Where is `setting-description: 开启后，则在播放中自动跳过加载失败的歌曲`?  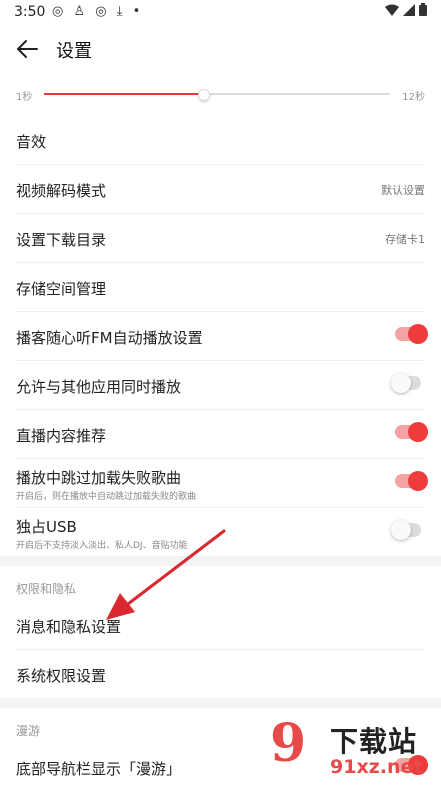
setting-description: 开启后，则在播放中自动跳过加载失败的歌曲 is located at coordinates (106, 497).